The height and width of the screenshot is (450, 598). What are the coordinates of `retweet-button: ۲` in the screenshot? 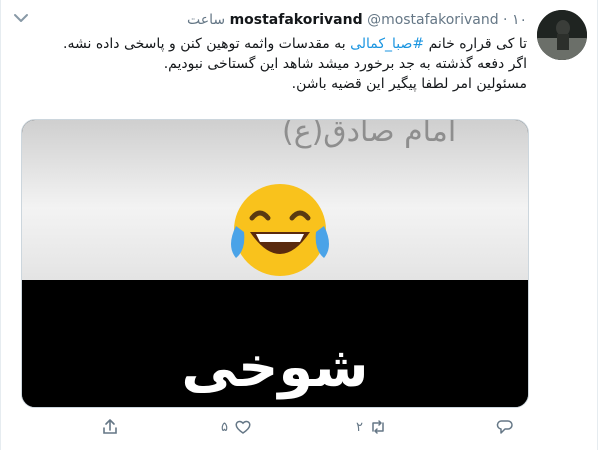 It's located at (371, 427).